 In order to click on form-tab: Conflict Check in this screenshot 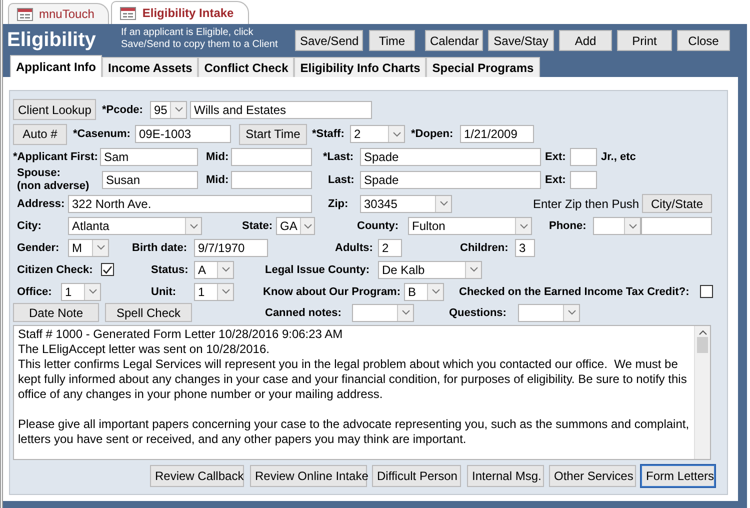, I will do `click(246, 67)`.